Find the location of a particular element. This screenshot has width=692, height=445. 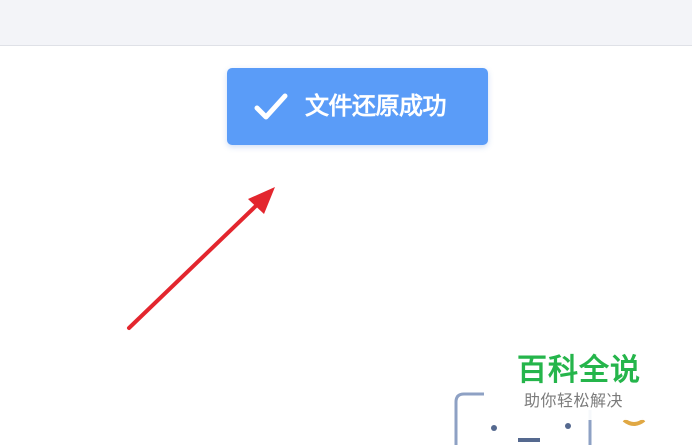

top-toolbar is located at coordinates (346, 23).